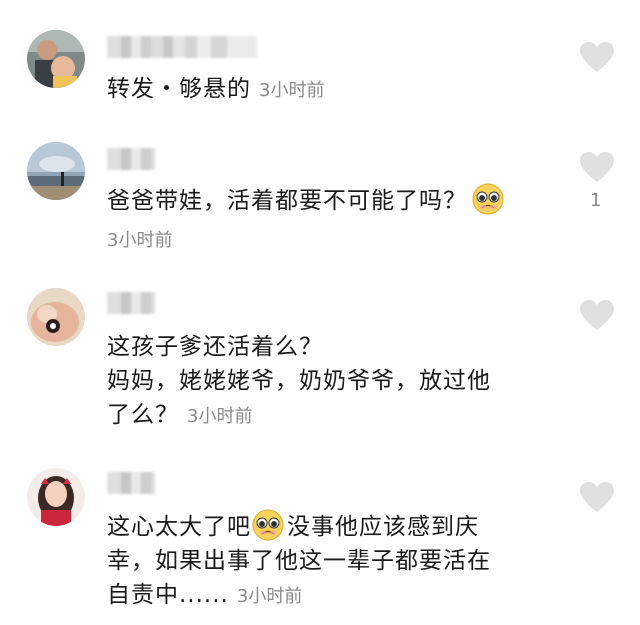 The height and width of the screenshot is (625, 640). Describe the element at coordinates (143, 415) in the screenshot. I see `comment-line-end: 了么？` at that location.